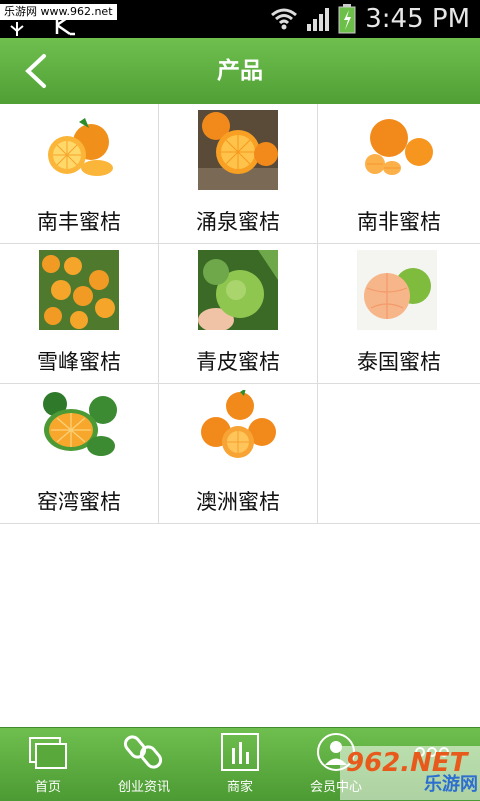 This screenshot has width=480, height=801. I want to click on nav-item-news: 创业资讯, so click(144, 764).